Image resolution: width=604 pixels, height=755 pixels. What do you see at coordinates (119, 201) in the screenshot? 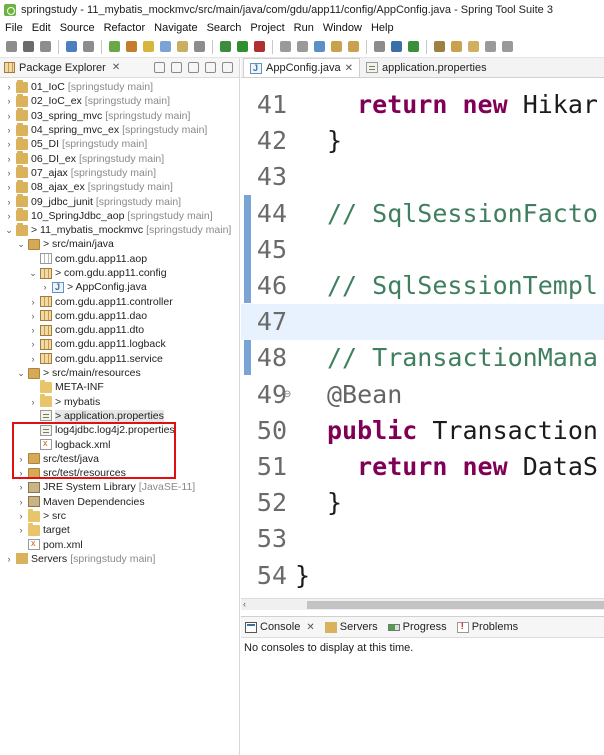
I see `tree-item: › 09_jdbc_junit [springstudy main]` at bounding box center [119, 201].